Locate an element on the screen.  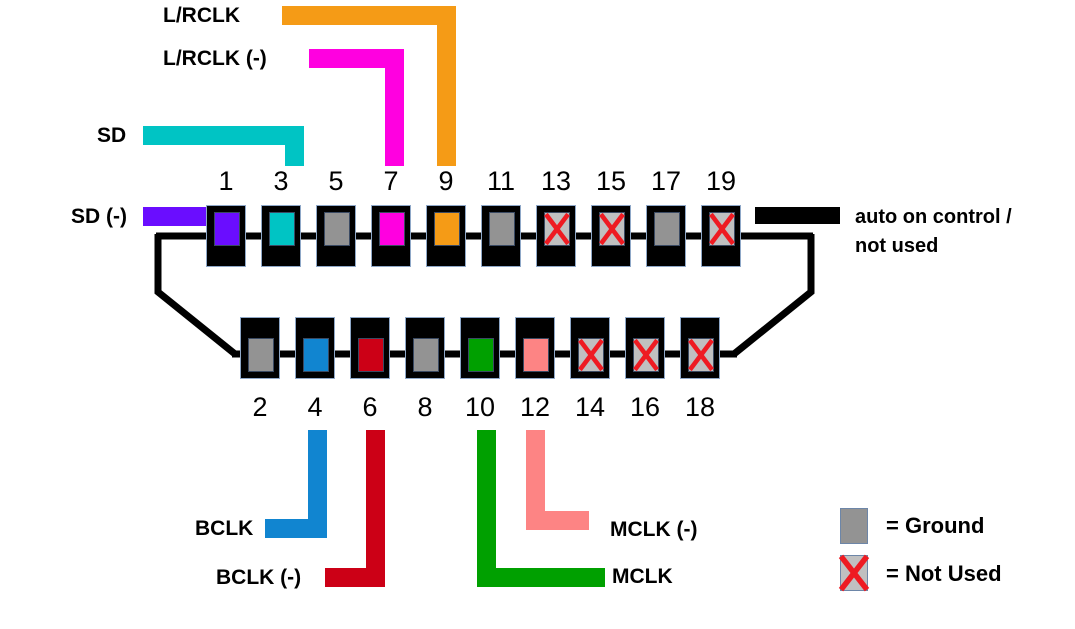
legend-ground-label: = Ground is located at coordinates (935, 525).